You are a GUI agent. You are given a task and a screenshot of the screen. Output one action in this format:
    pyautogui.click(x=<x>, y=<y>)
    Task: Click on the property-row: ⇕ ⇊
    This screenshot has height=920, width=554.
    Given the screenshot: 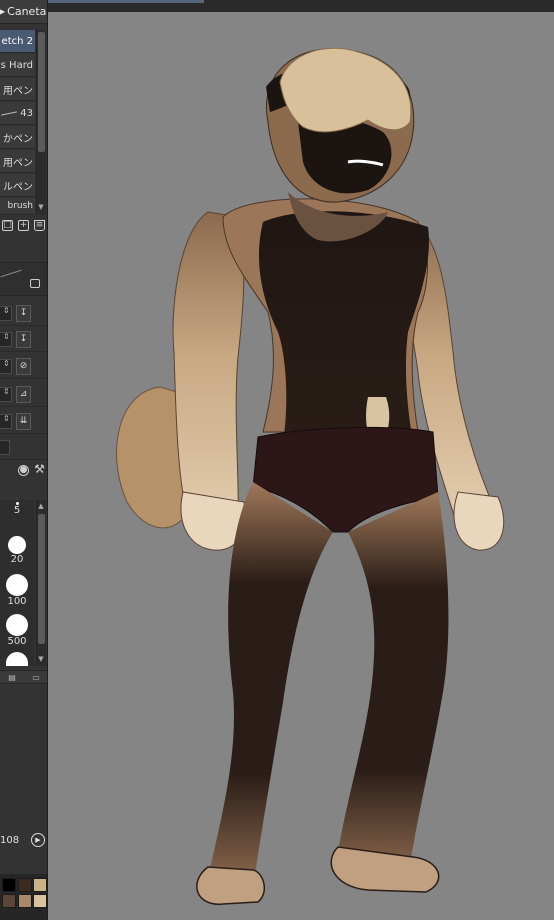 What is the action you would take?
    pyautogui.click(x=23, y=422)
    